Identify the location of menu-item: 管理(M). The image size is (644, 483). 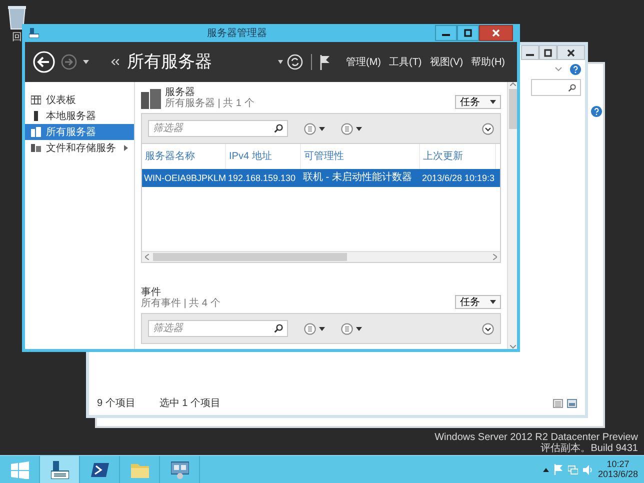
(363, 62).